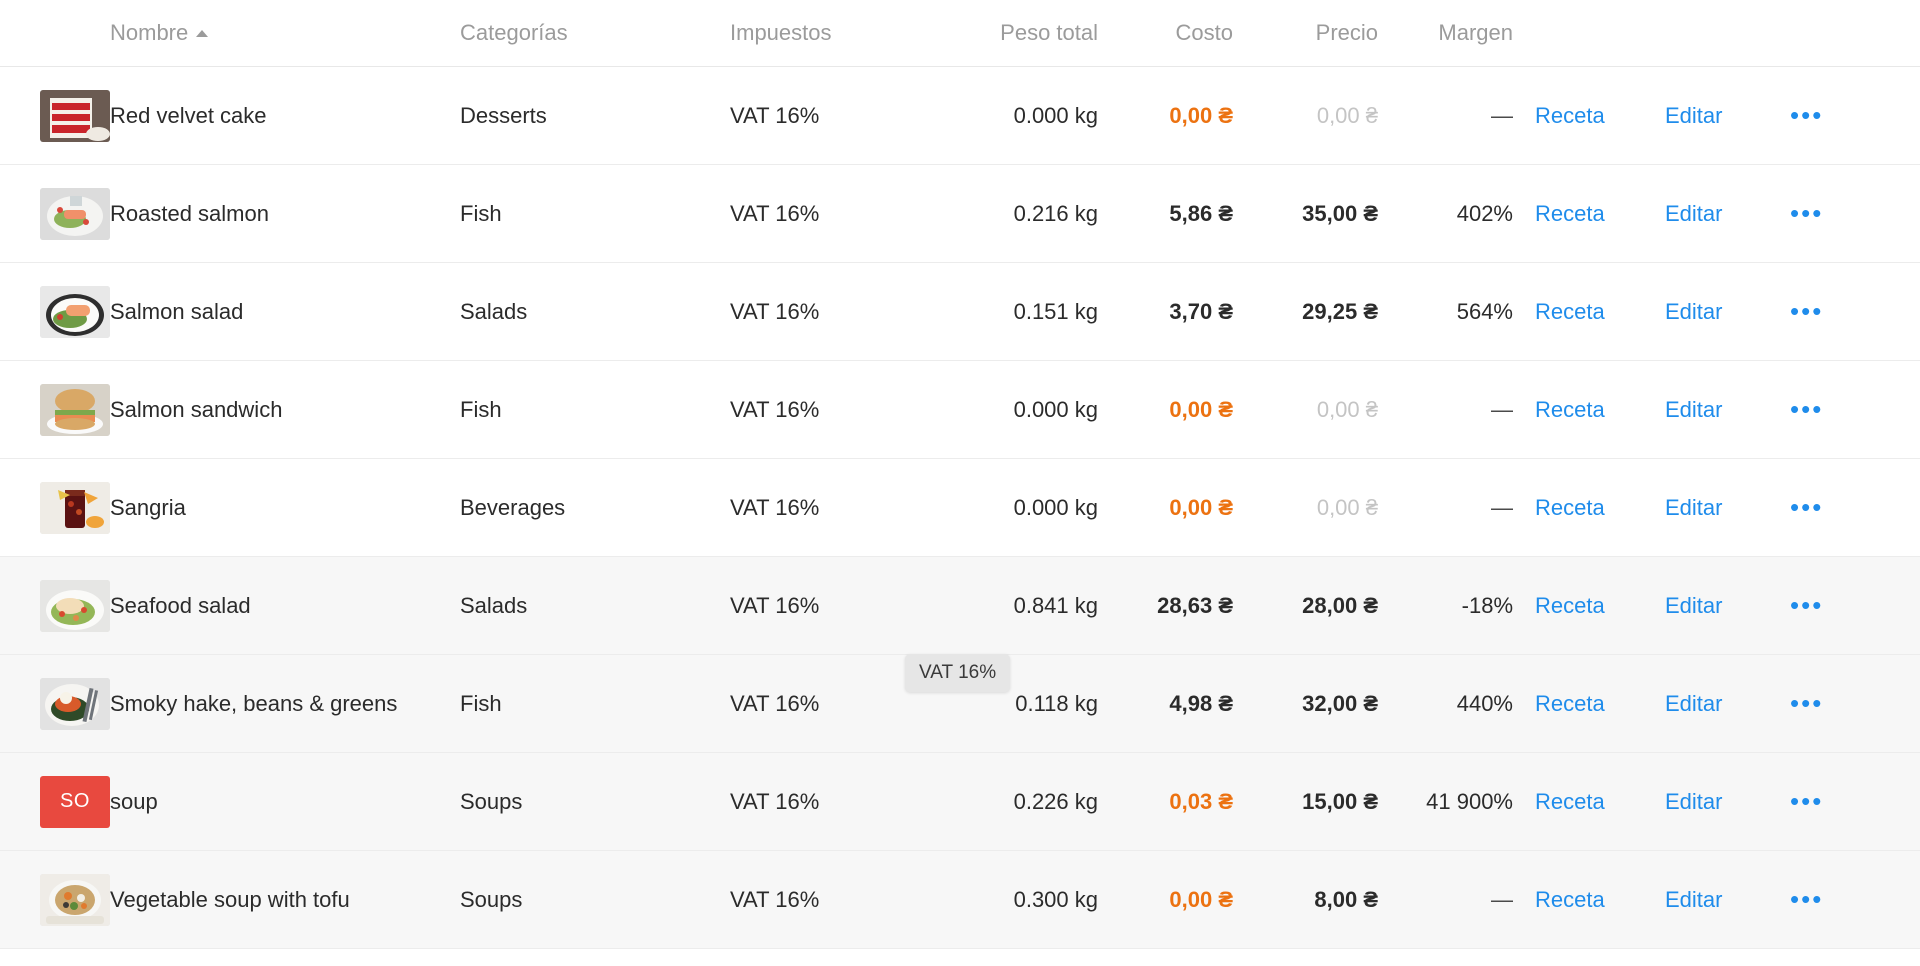  What do you see at coordinates (1484, 311) in the screenshot?
I see `product-margin-value: 564%` at bounding box center [1484, 311].